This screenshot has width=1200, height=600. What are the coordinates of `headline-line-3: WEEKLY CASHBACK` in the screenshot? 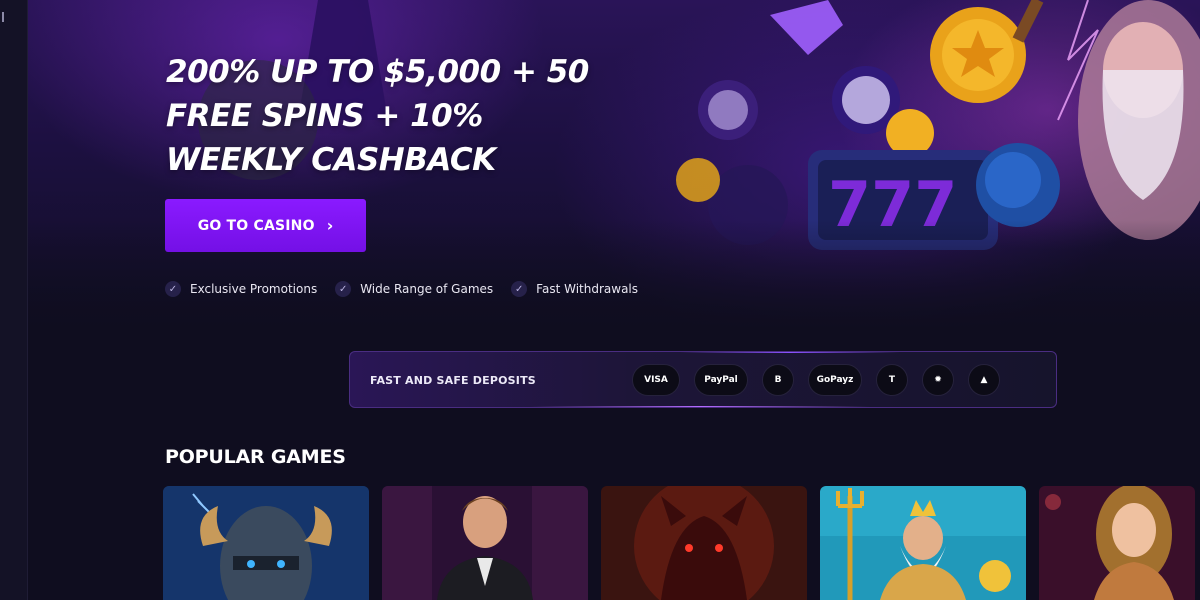 It's located at (331, 160).